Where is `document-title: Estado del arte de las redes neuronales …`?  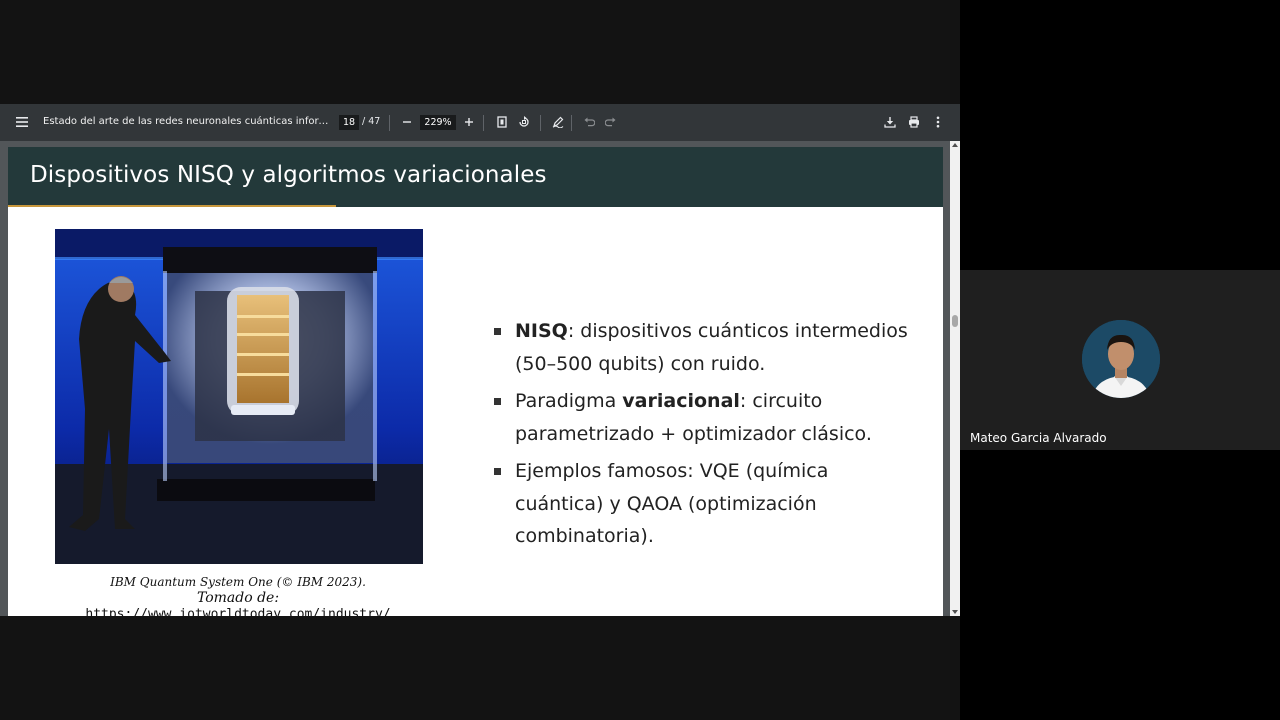 document-title: Estado del arte de las redes neuronales … is located at coordinates (188, 121).